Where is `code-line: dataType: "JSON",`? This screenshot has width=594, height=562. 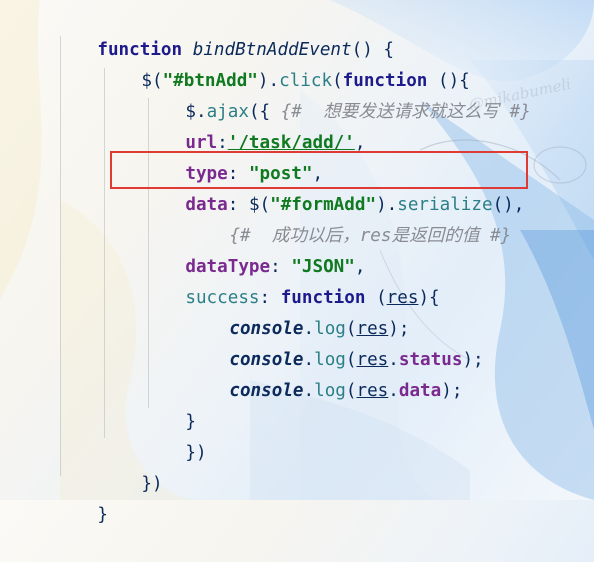
code-line: dataType: "JSON", is located at coordinates (275, 267).